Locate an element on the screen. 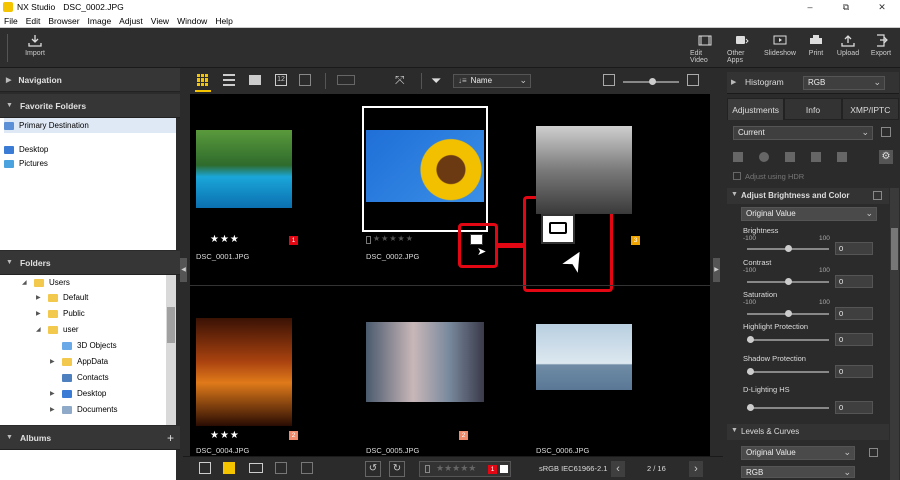 This screenshot has width=900, height=480. histogram-mode-select: RGB is located at coordinates (844, 83).